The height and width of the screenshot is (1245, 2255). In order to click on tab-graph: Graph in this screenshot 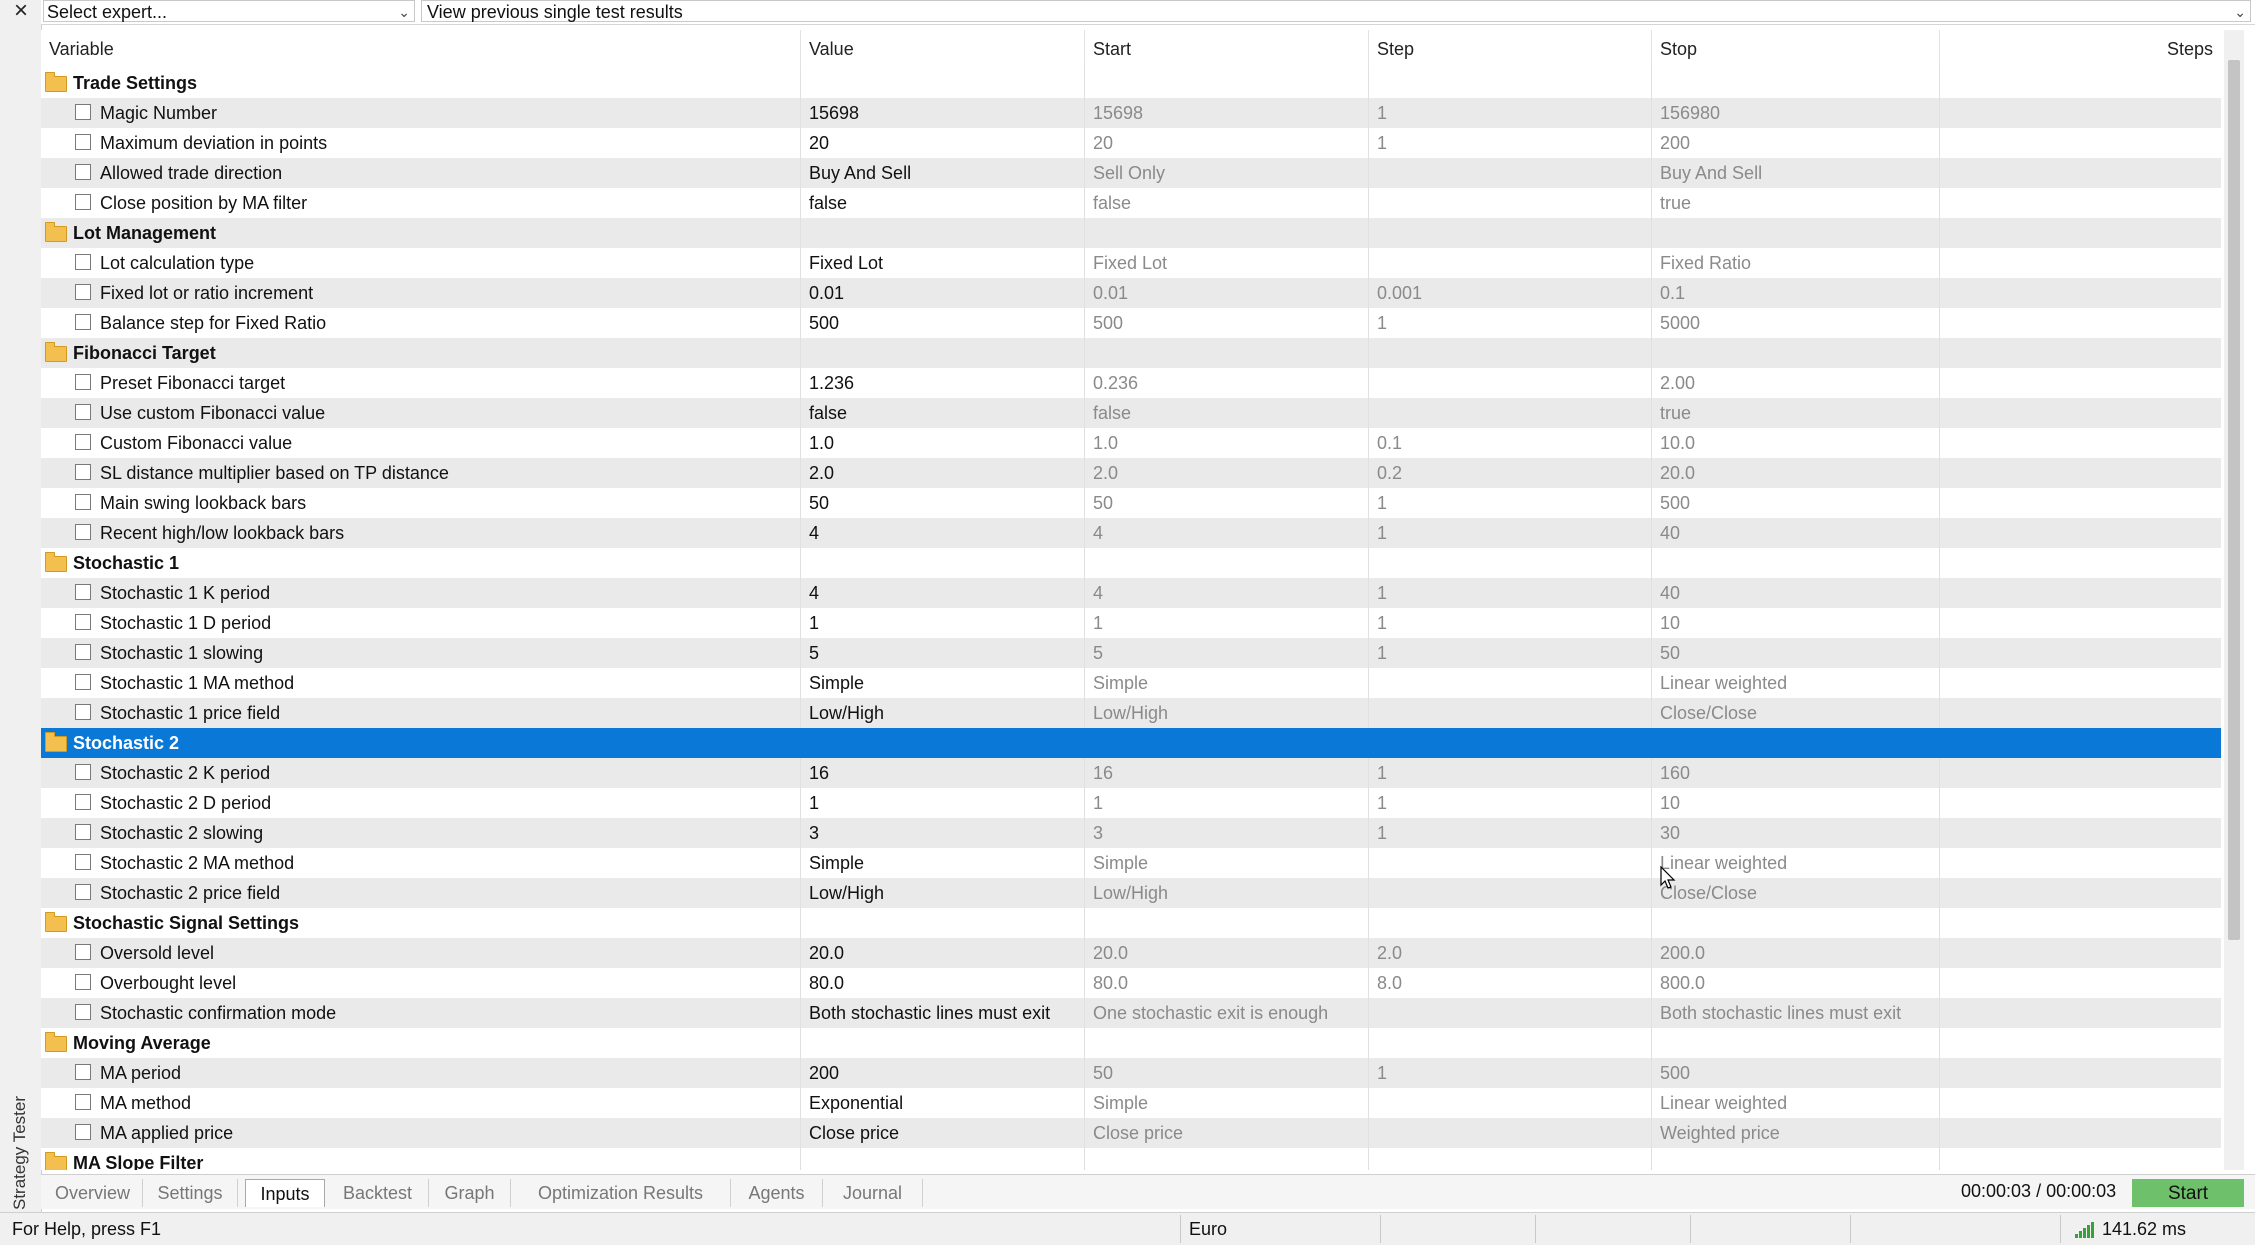, I will do `click(470, 1193)`.